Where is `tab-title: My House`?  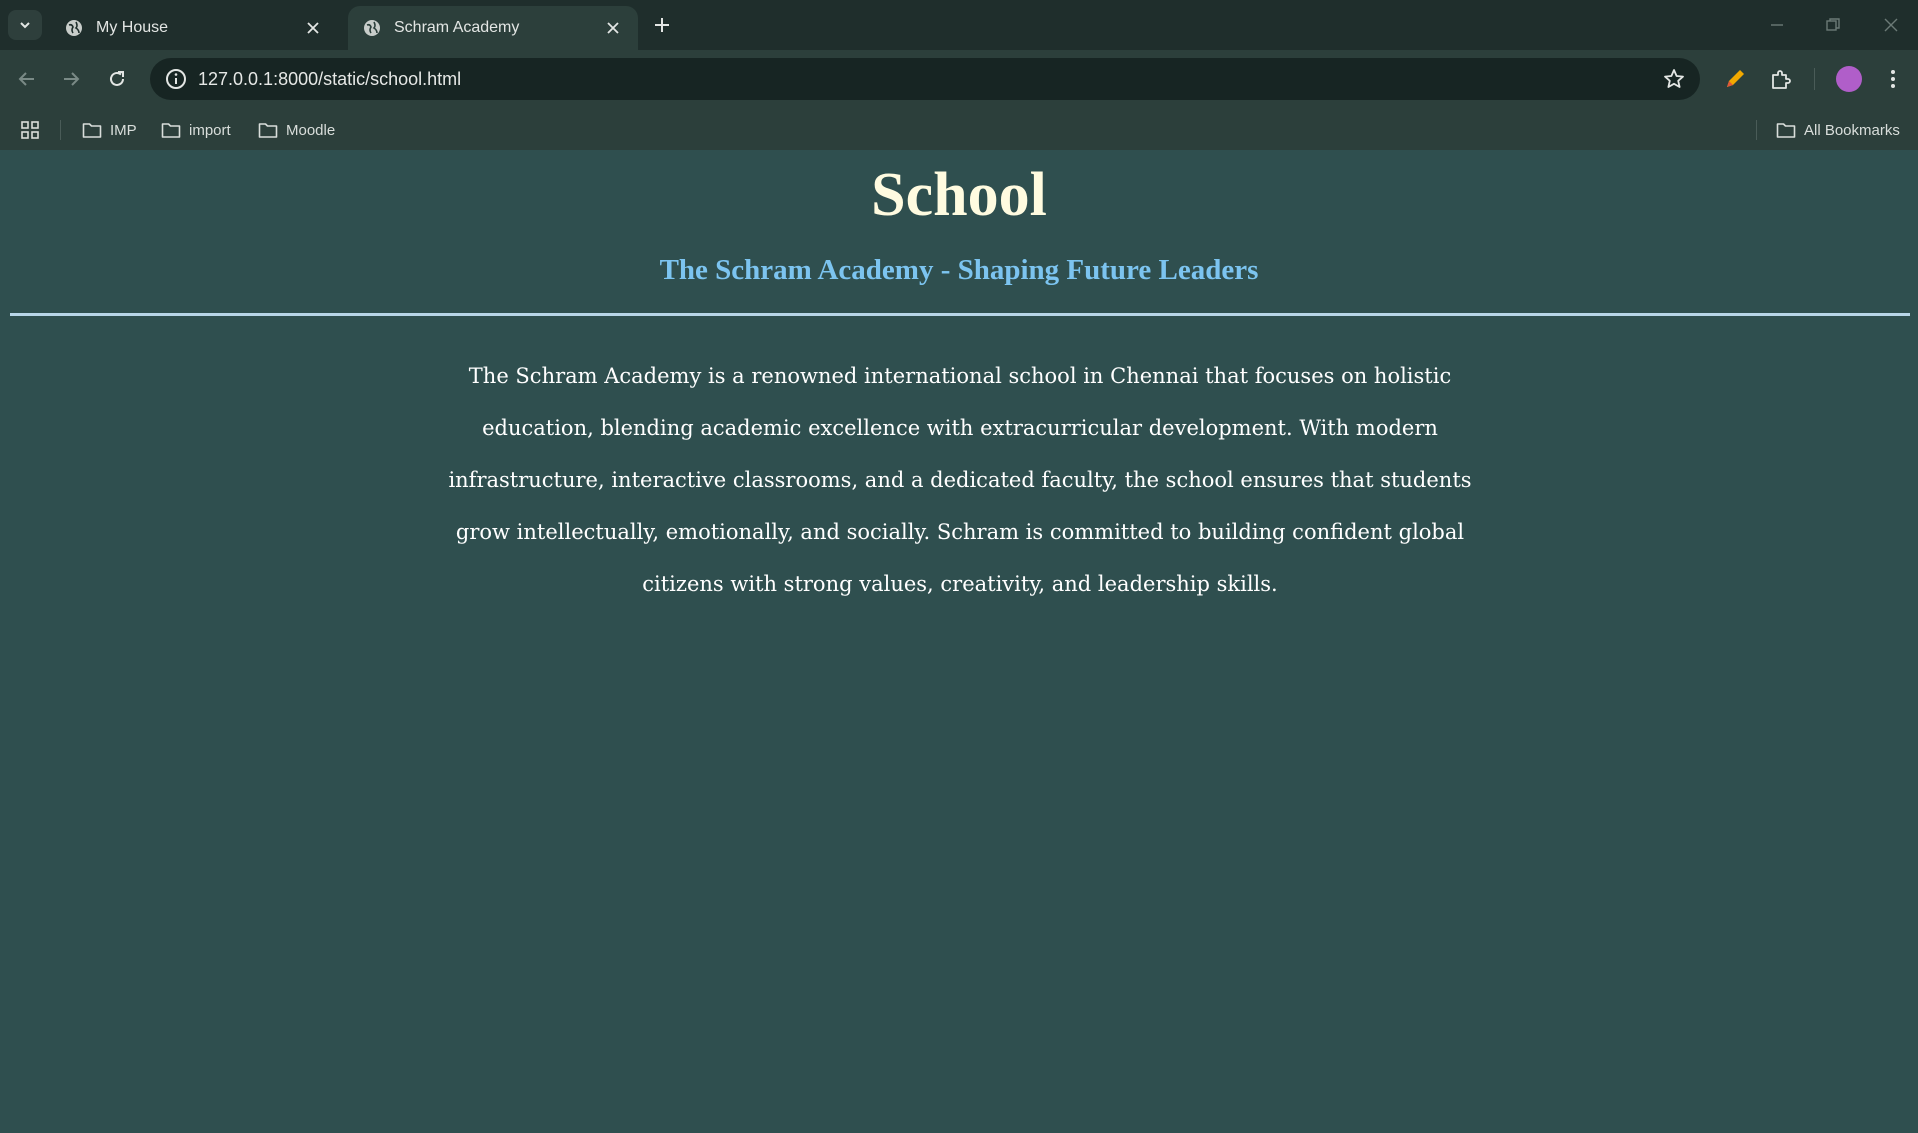 tab-title: My House is located at coordinates (132, 27).